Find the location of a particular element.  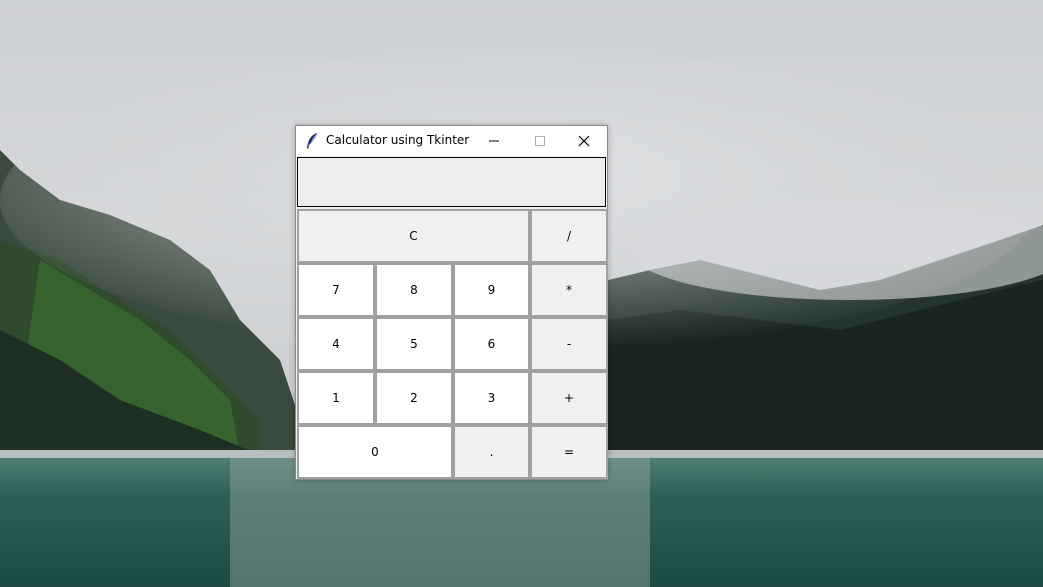

digit-1-button: 1 is located at coordinates (336, 398).